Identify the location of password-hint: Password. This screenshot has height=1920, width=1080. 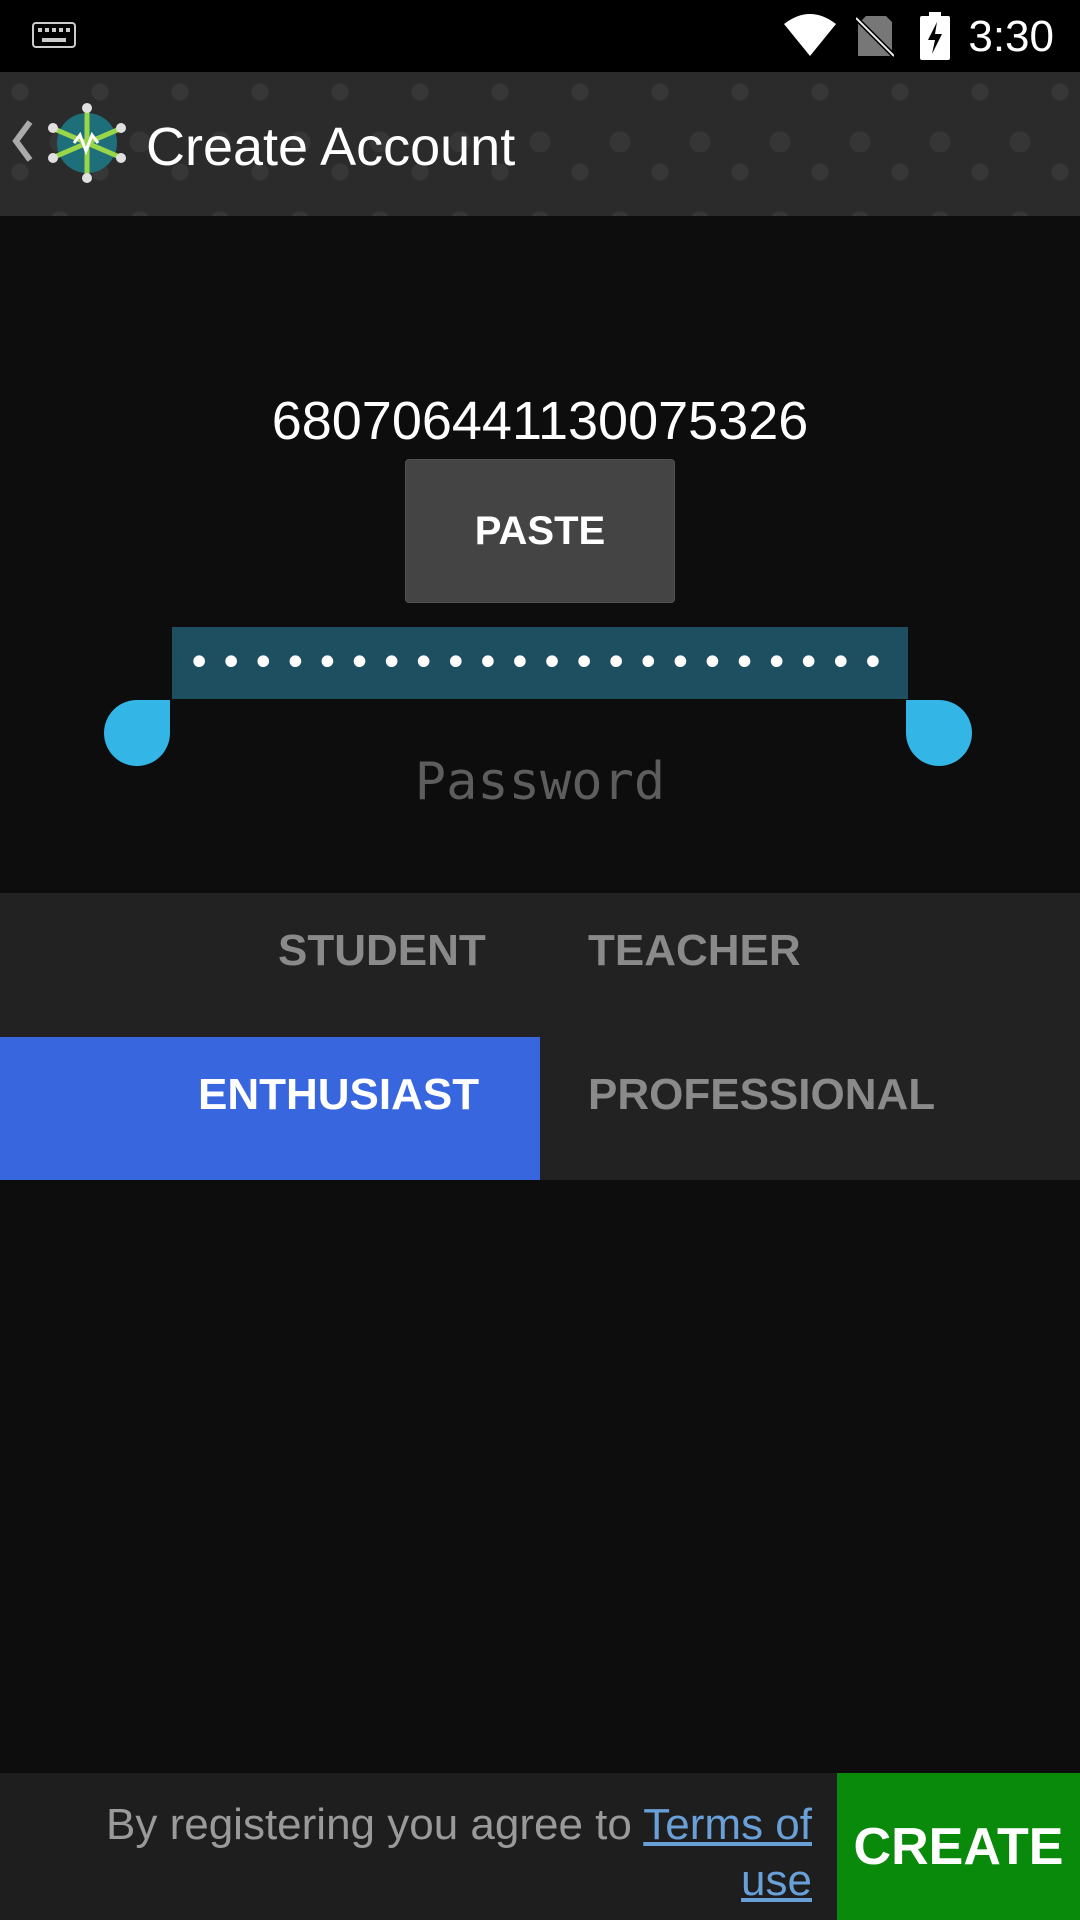
(540, 782).